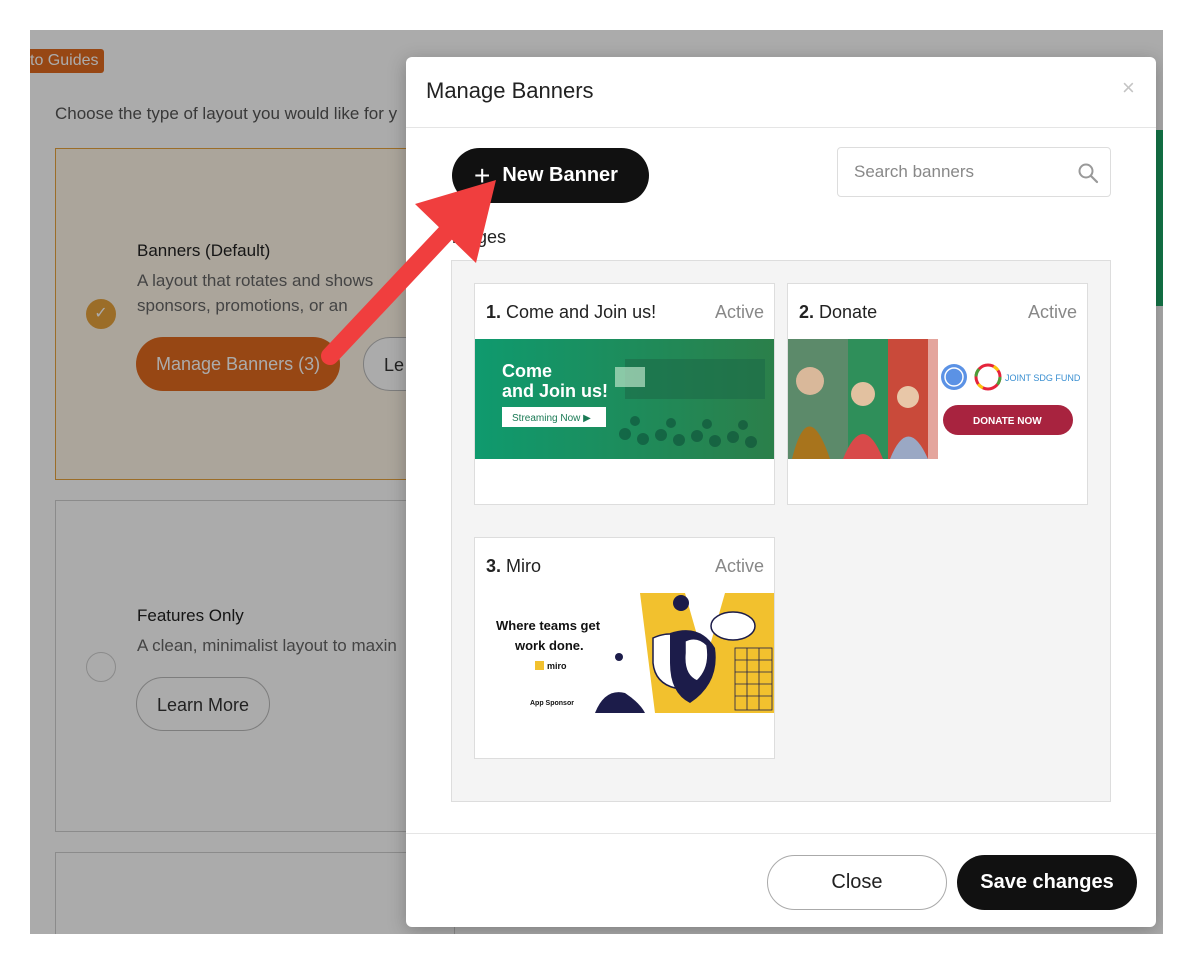  I want to click on banner-title: 3. Miro, so click(514, 566).